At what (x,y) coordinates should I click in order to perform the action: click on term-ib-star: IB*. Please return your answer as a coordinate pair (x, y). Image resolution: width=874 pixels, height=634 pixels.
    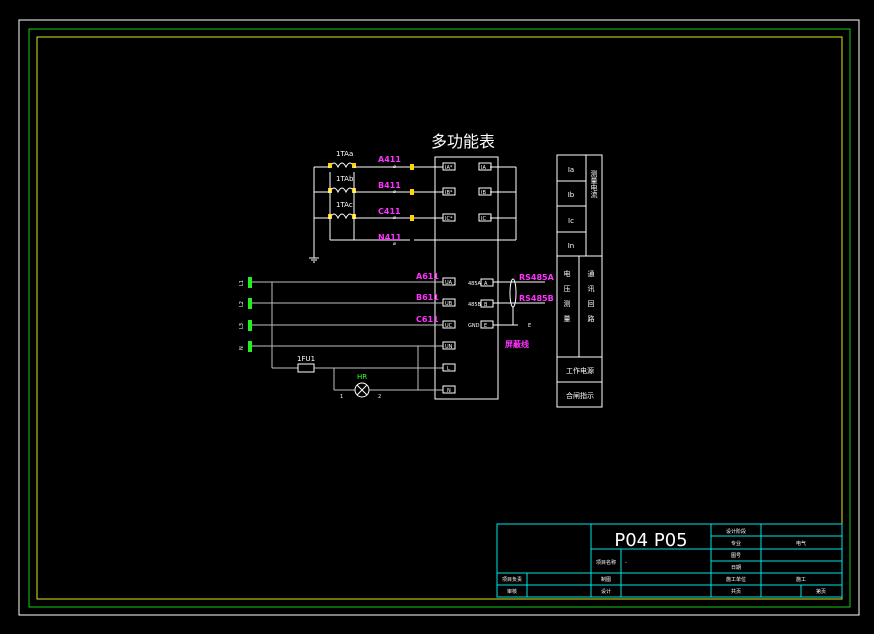
    Looking at the image, I should click on (449, 193).